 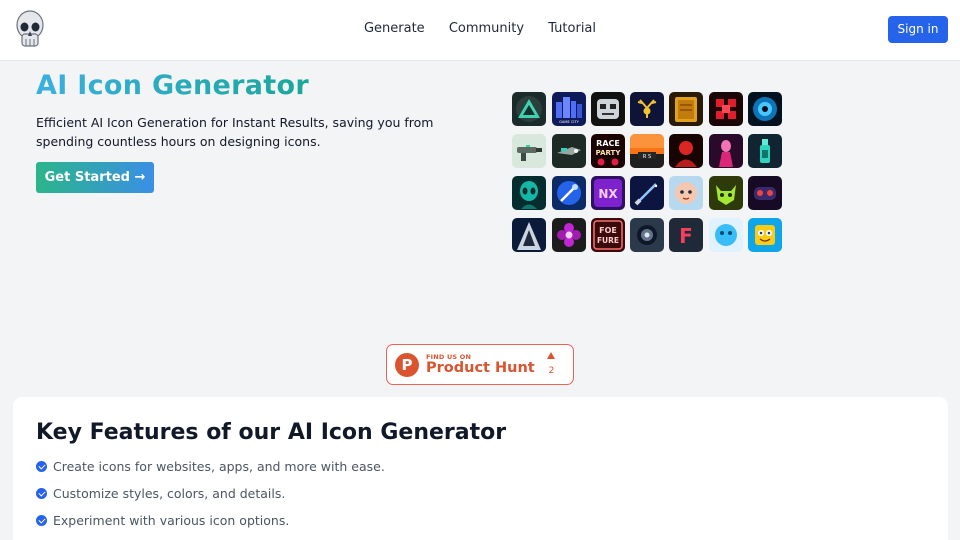 I want to click on race-party-icon: RACE PARTY, so click(x=608, y=151).